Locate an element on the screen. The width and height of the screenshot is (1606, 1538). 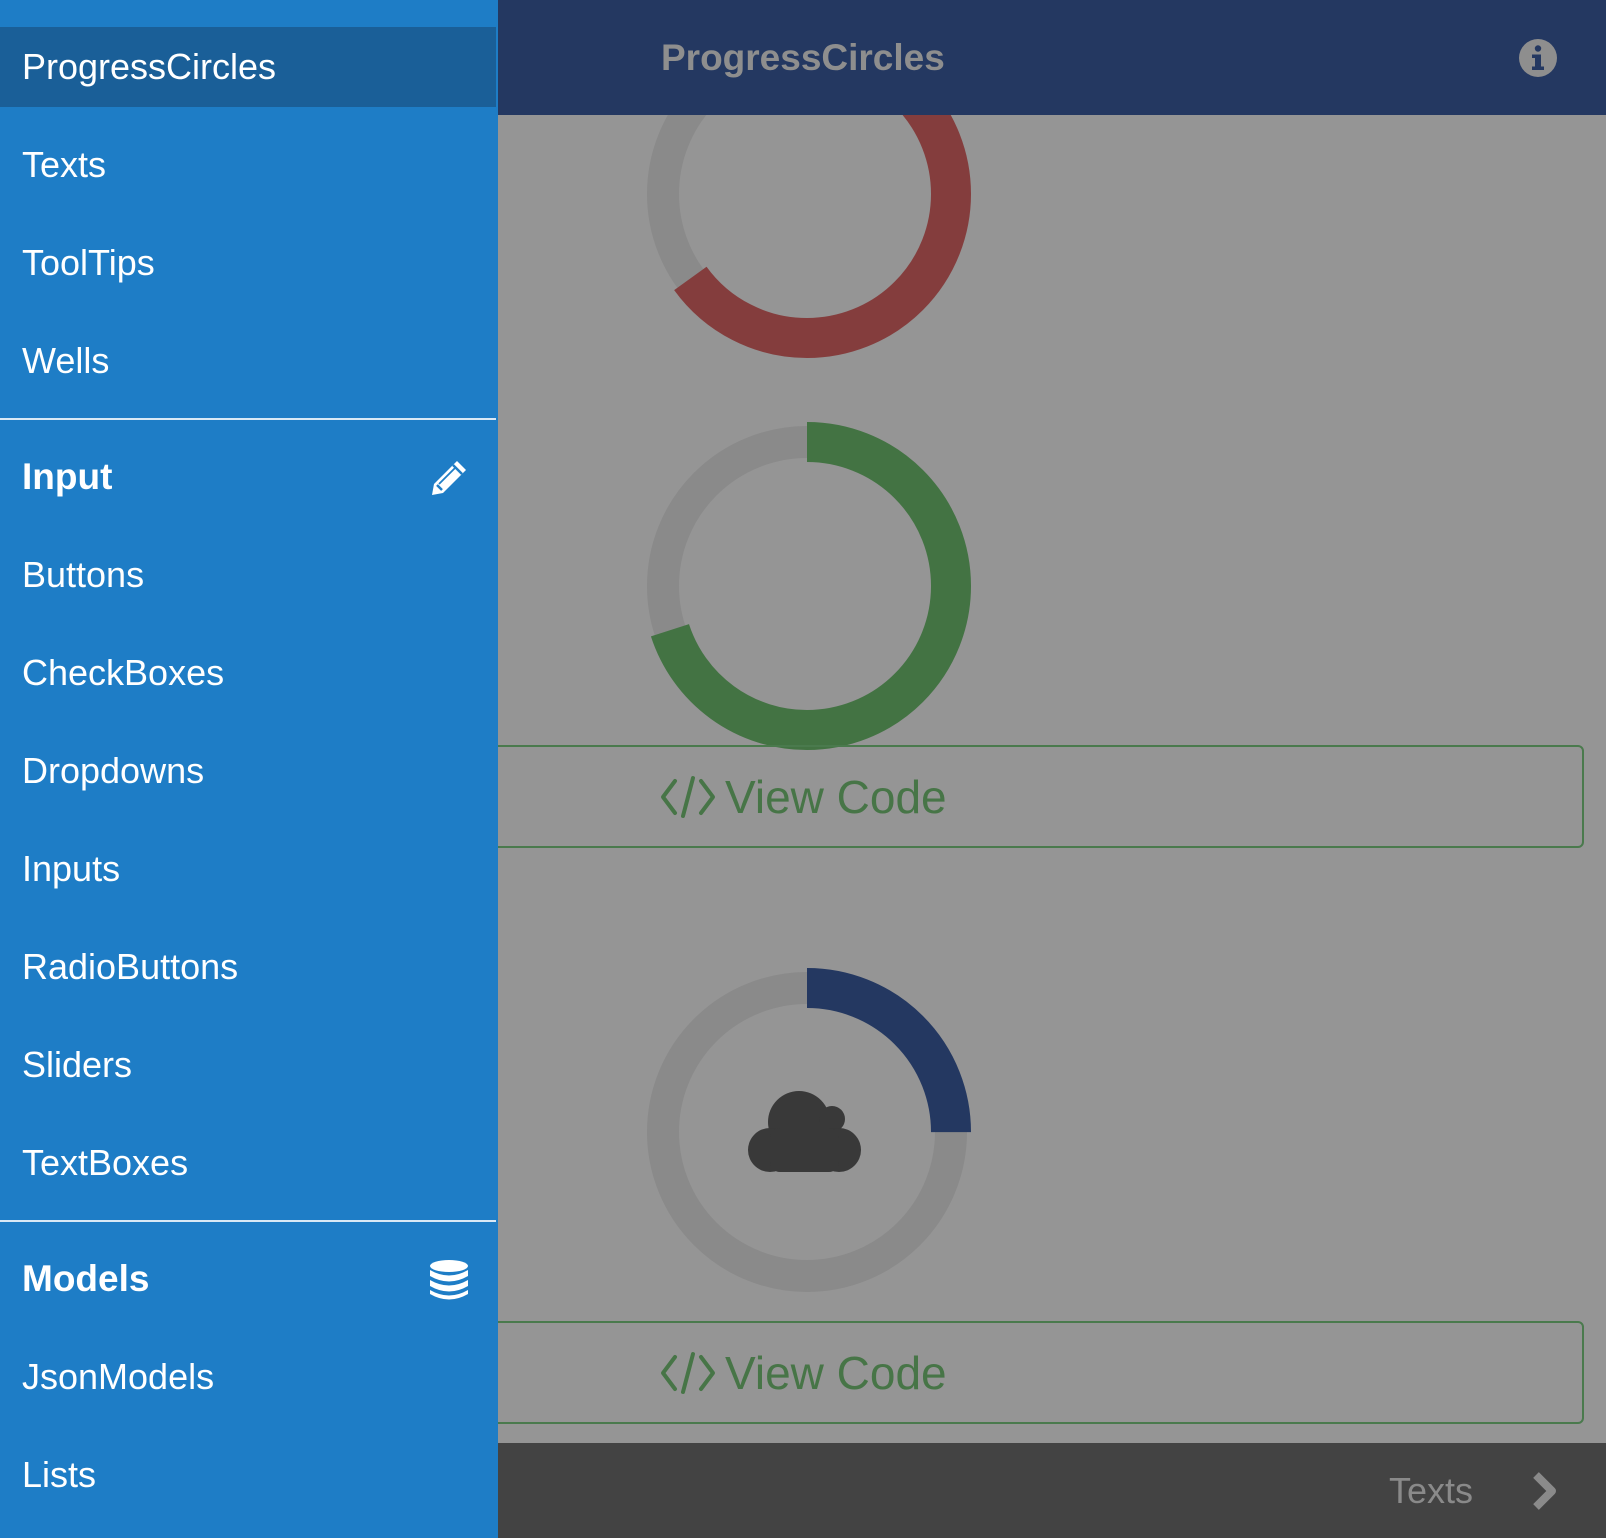
page-title: ProgressCircles is located at coordinates (803, 57).